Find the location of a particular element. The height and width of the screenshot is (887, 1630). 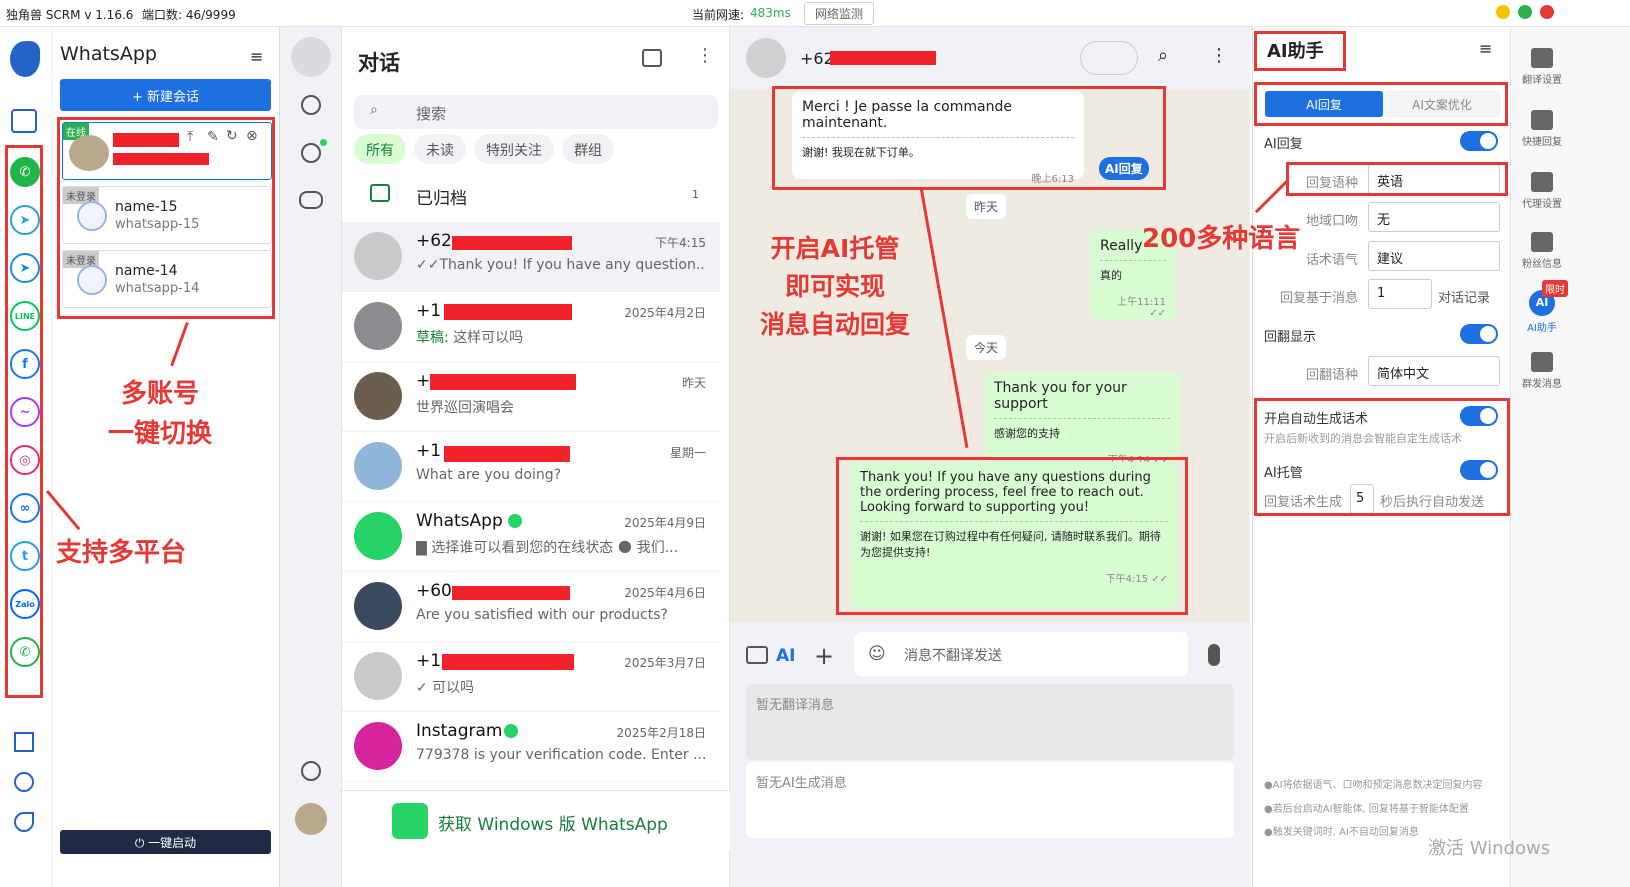

logout-icon is located at coordinates (24, 822).